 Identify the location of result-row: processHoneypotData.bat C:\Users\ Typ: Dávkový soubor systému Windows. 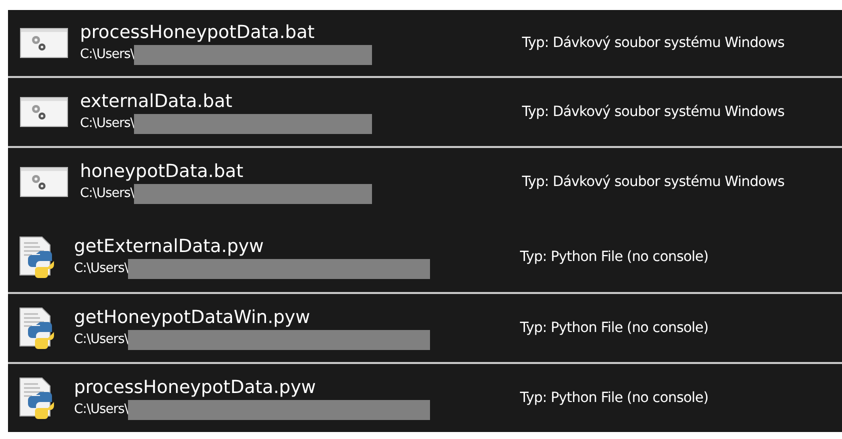
(425, 43).